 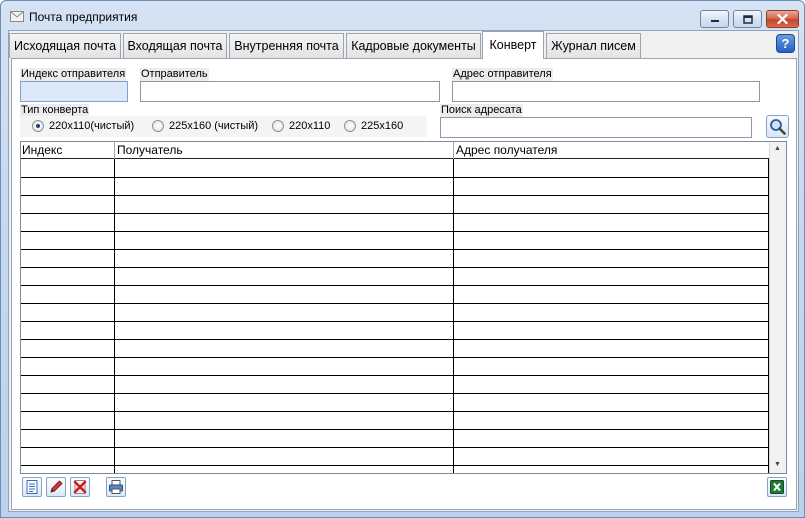 What do you see at coordinates (116, 487) in the screenshot?
I see `print-button` at bounding box center [116, 487].